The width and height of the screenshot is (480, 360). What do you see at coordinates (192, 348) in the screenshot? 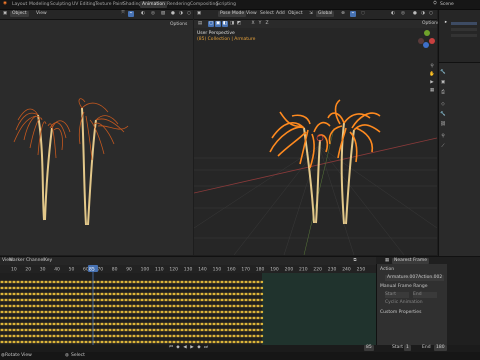
I see `play-icon: ▶` at bounding box center [192, 348].